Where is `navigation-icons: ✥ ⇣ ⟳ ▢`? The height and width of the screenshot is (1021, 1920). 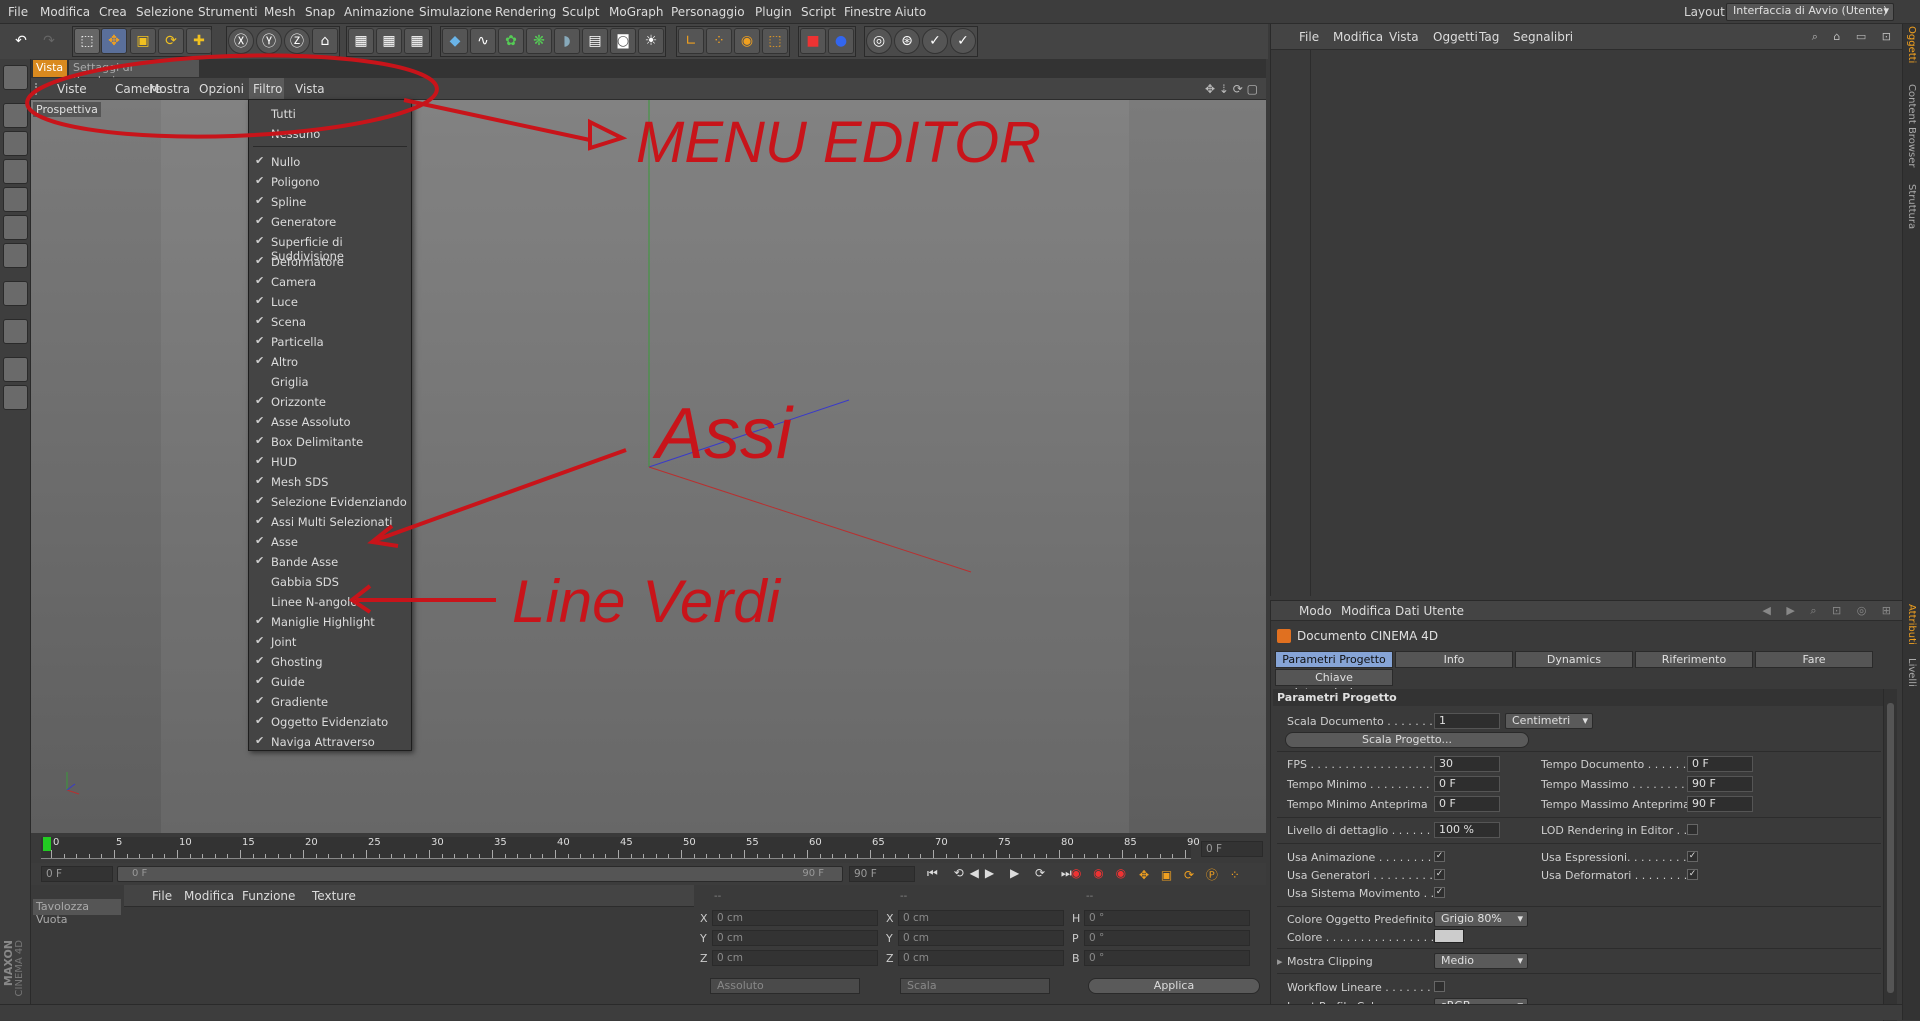 navigation-icons: ✥ ⇣ ⟳ ▢ is located at coordinates (1231, 89).